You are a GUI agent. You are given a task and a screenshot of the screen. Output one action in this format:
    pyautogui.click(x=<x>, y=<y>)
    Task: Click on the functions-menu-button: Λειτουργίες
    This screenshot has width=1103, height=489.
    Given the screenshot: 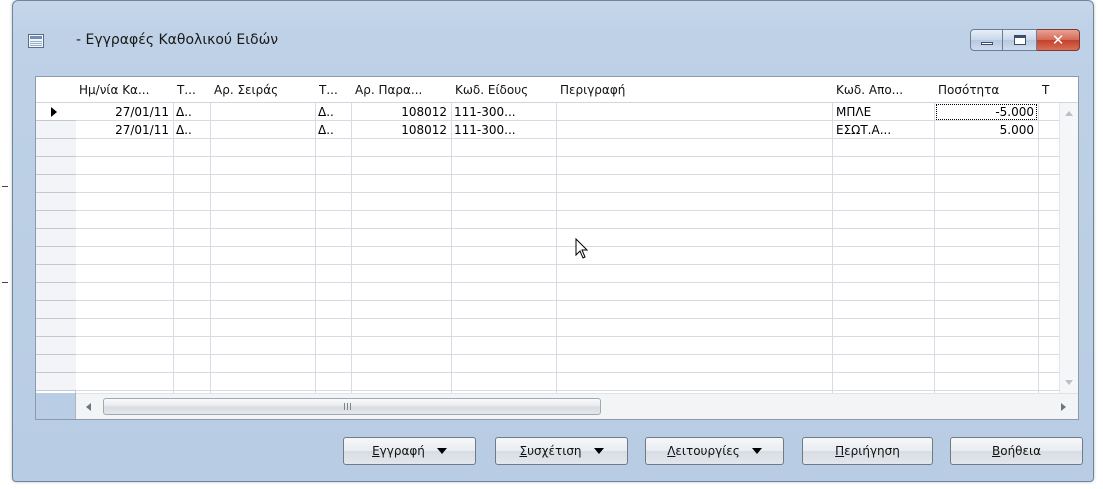 What is the action you would take?
    pyautogui.click(x=714, y=451)
    